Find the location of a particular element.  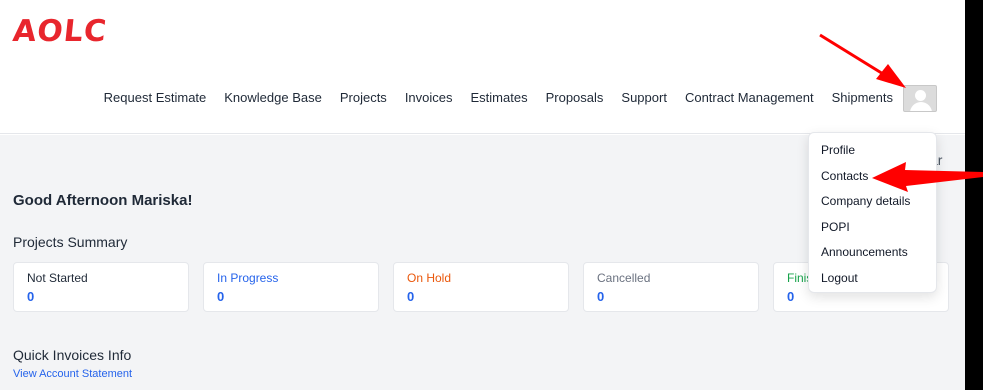

card-cancelled: Cancelled 0 is located at coordinates (671, 287).